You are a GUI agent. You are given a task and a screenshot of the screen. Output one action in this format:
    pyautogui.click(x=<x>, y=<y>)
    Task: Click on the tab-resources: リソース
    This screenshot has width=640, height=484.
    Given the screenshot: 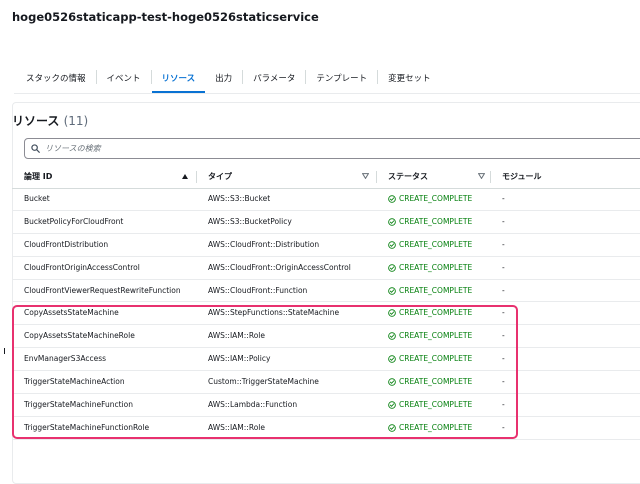 What is the action you would take?
    pyautogui.click(x=178, y=79)
    